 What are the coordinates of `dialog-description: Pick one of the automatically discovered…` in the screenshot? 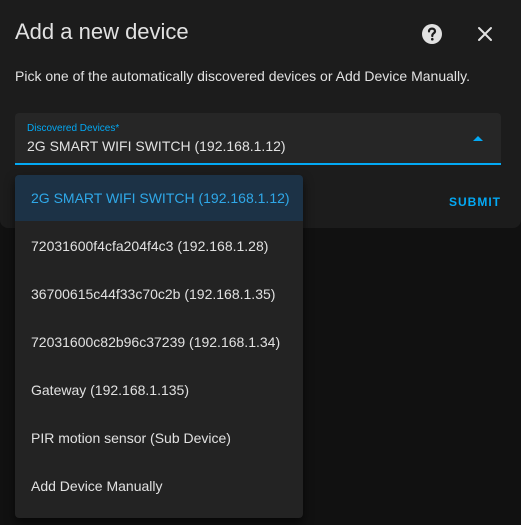 It's located at (242, 76).